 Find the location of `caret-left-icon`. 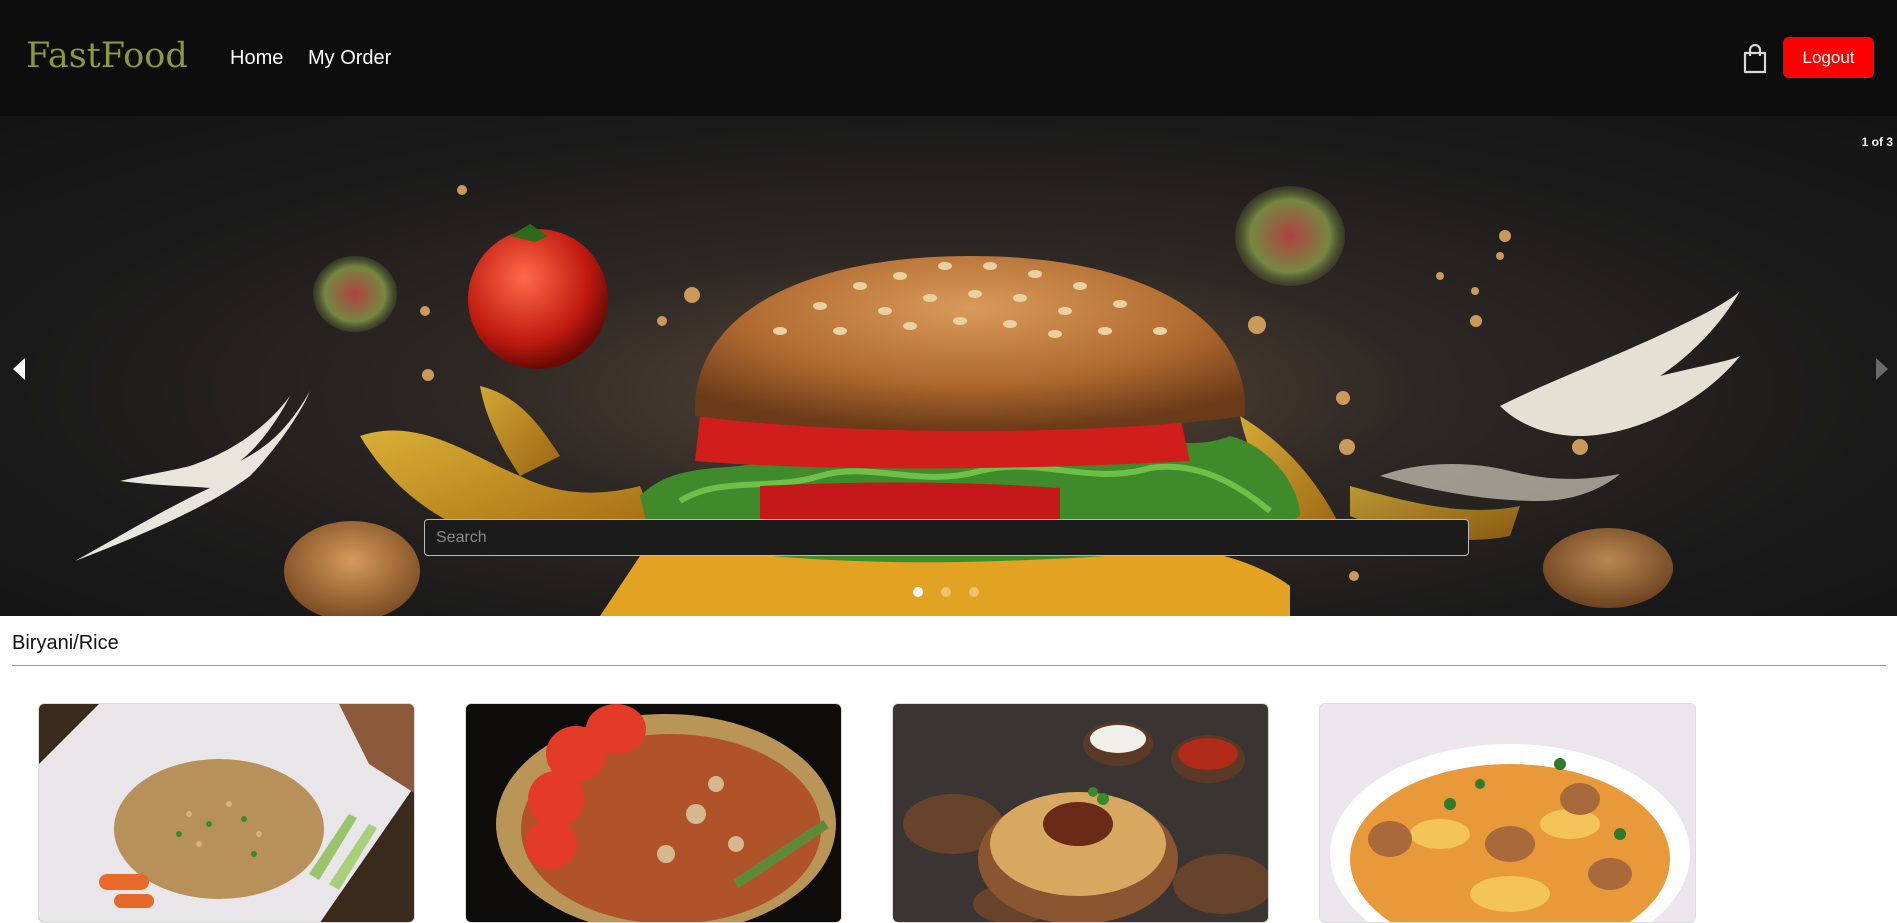

caret-left-icon is located at coordinates (20, 369).